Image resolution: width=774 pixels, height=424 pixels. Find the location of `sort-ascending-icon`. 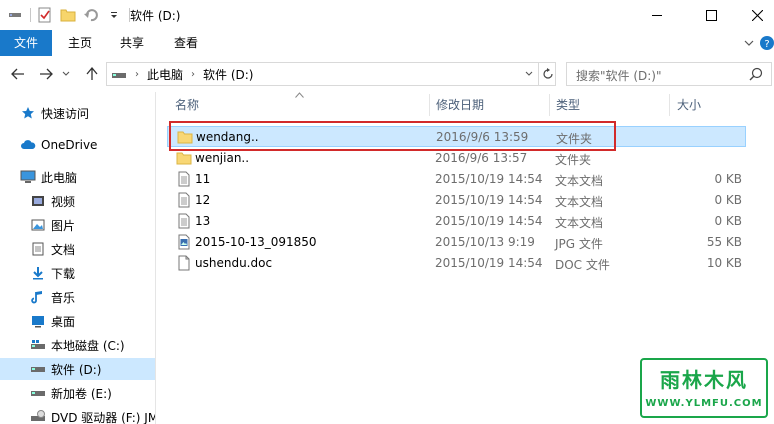

sort-ascending-icon is located at coordinates (299, 95).